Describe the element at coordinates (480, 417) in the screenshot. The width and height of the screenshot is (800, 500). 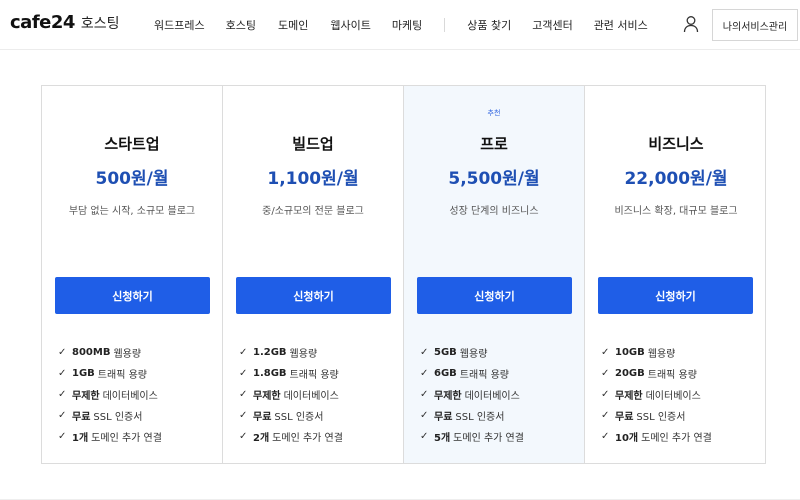
I see `feature-label: SSL 인증서` at that location.